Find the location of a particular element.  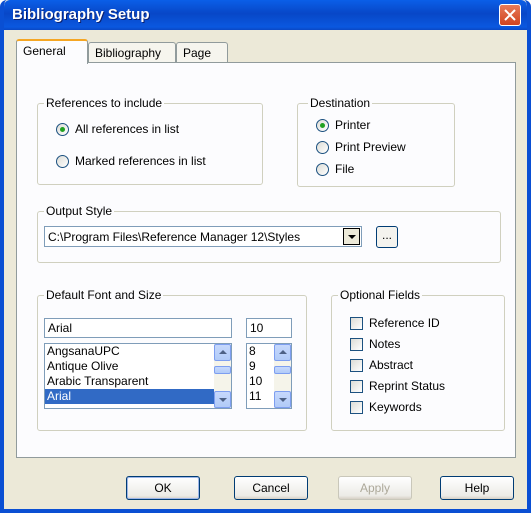

tab-page: Page is located at coordinates (202, 53).